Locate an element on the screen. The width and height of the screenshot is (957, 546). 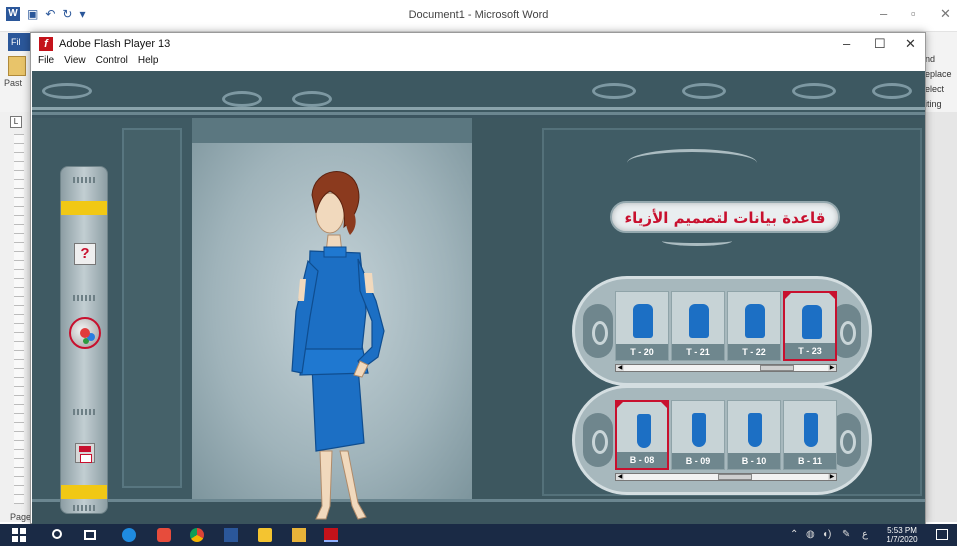
app-title: قاعدة بيانات لتصميم الأزياء is located at coordinates (725, 218).